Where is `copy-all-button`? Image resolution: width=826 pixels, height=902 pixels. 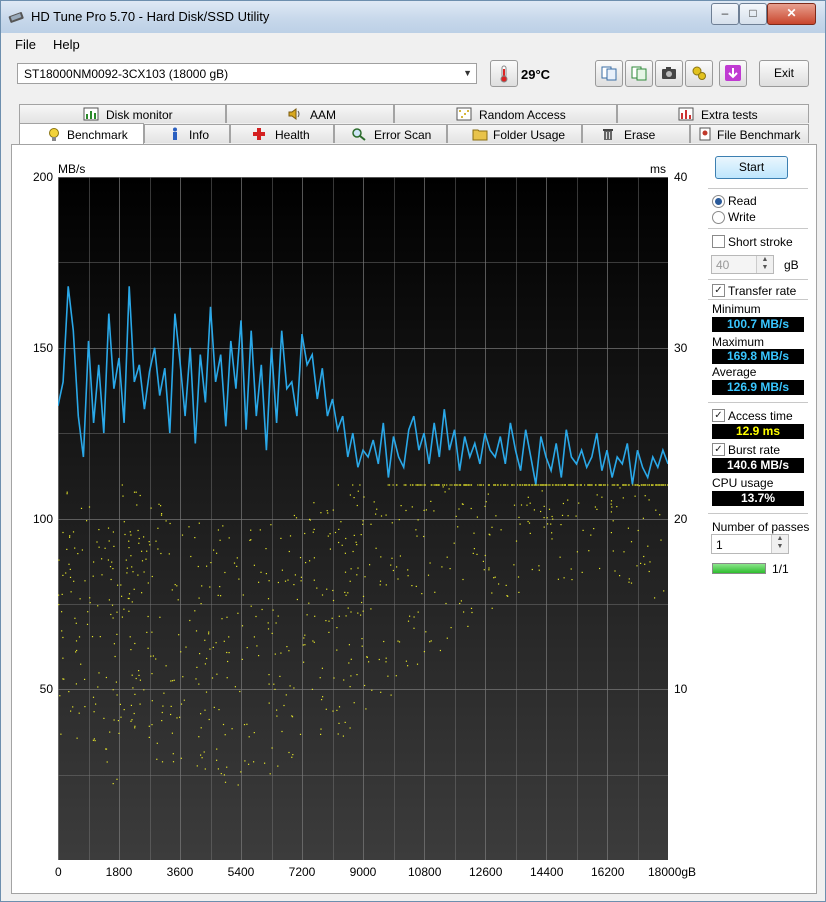
copy-all-button is located at coordinates (639, 73).